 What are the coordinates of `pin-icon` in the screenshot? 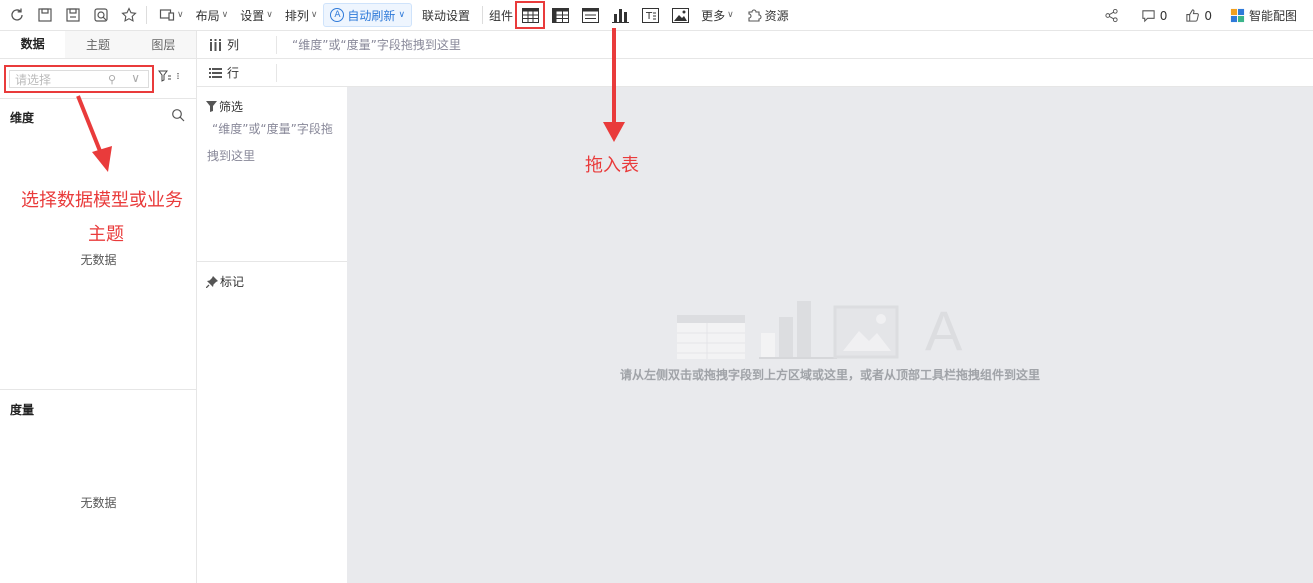 It's located at (212, 281).